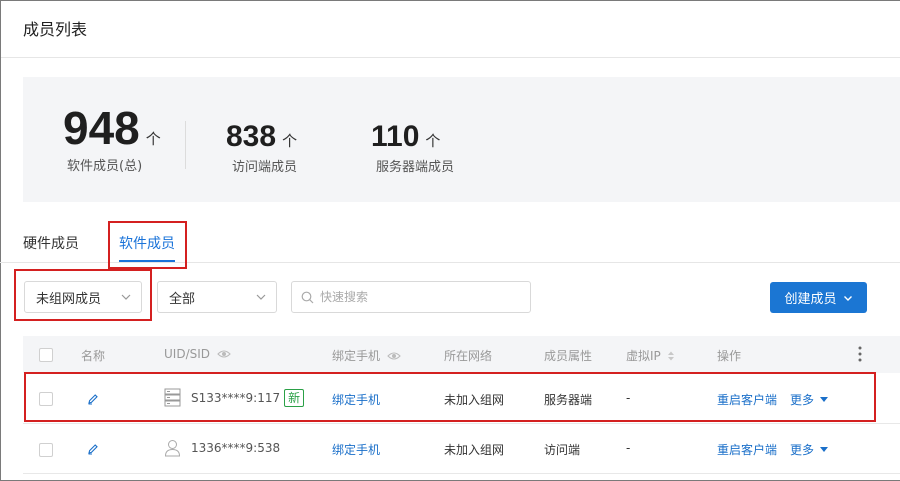  What do you see at coordinates (172, 448) in the screenshot?
I see `user-icon` at bounding box center [172, 448].